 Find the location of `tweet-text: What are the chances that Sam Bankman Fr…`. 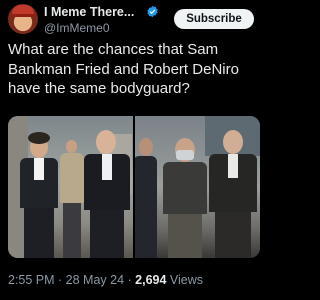

tweet-text: What are the chances that Sam Bankman Fr… is located at coordinates (123, 69).